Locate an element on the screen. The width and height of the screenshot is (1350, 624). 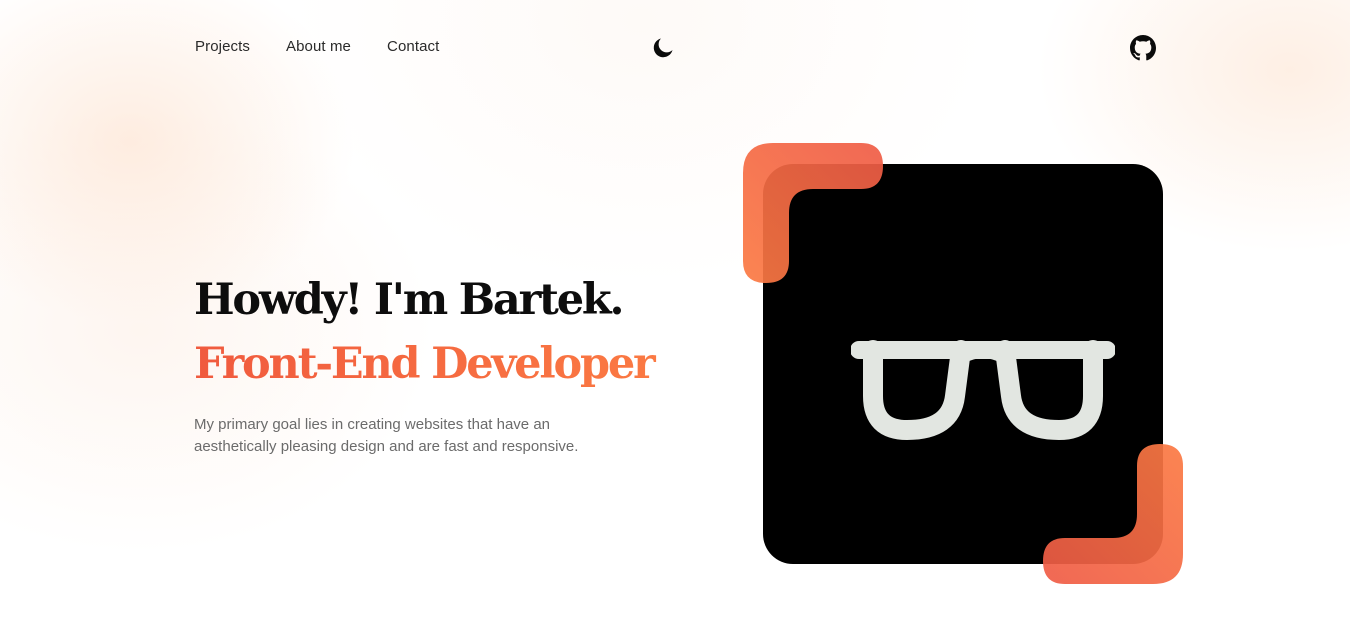
hero-title: Howdy! I'm Bartek. is located at coordinates (409, 300).